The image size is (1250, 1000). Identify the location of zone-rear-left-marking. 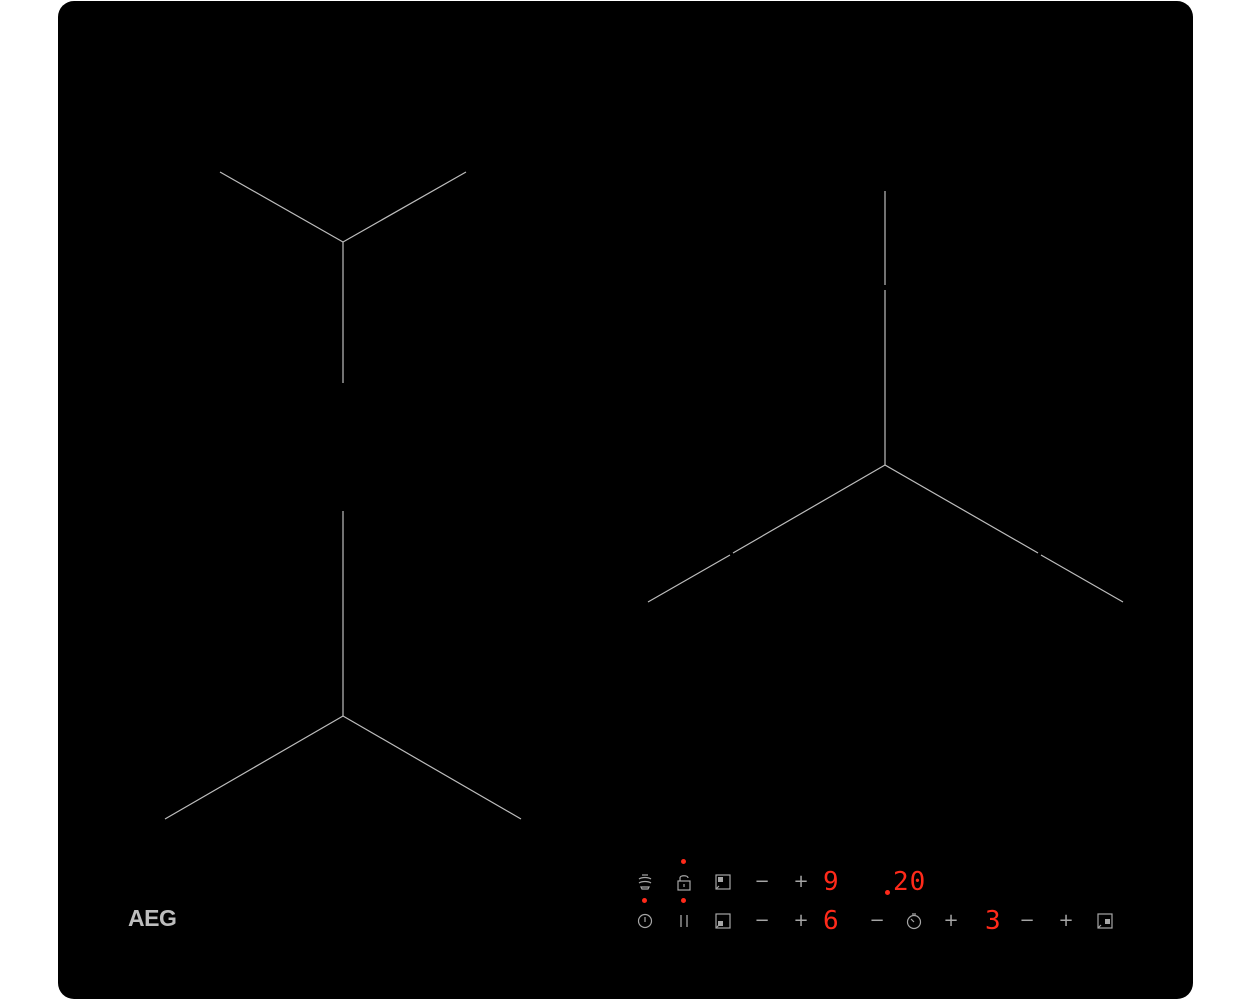
(343, 665).